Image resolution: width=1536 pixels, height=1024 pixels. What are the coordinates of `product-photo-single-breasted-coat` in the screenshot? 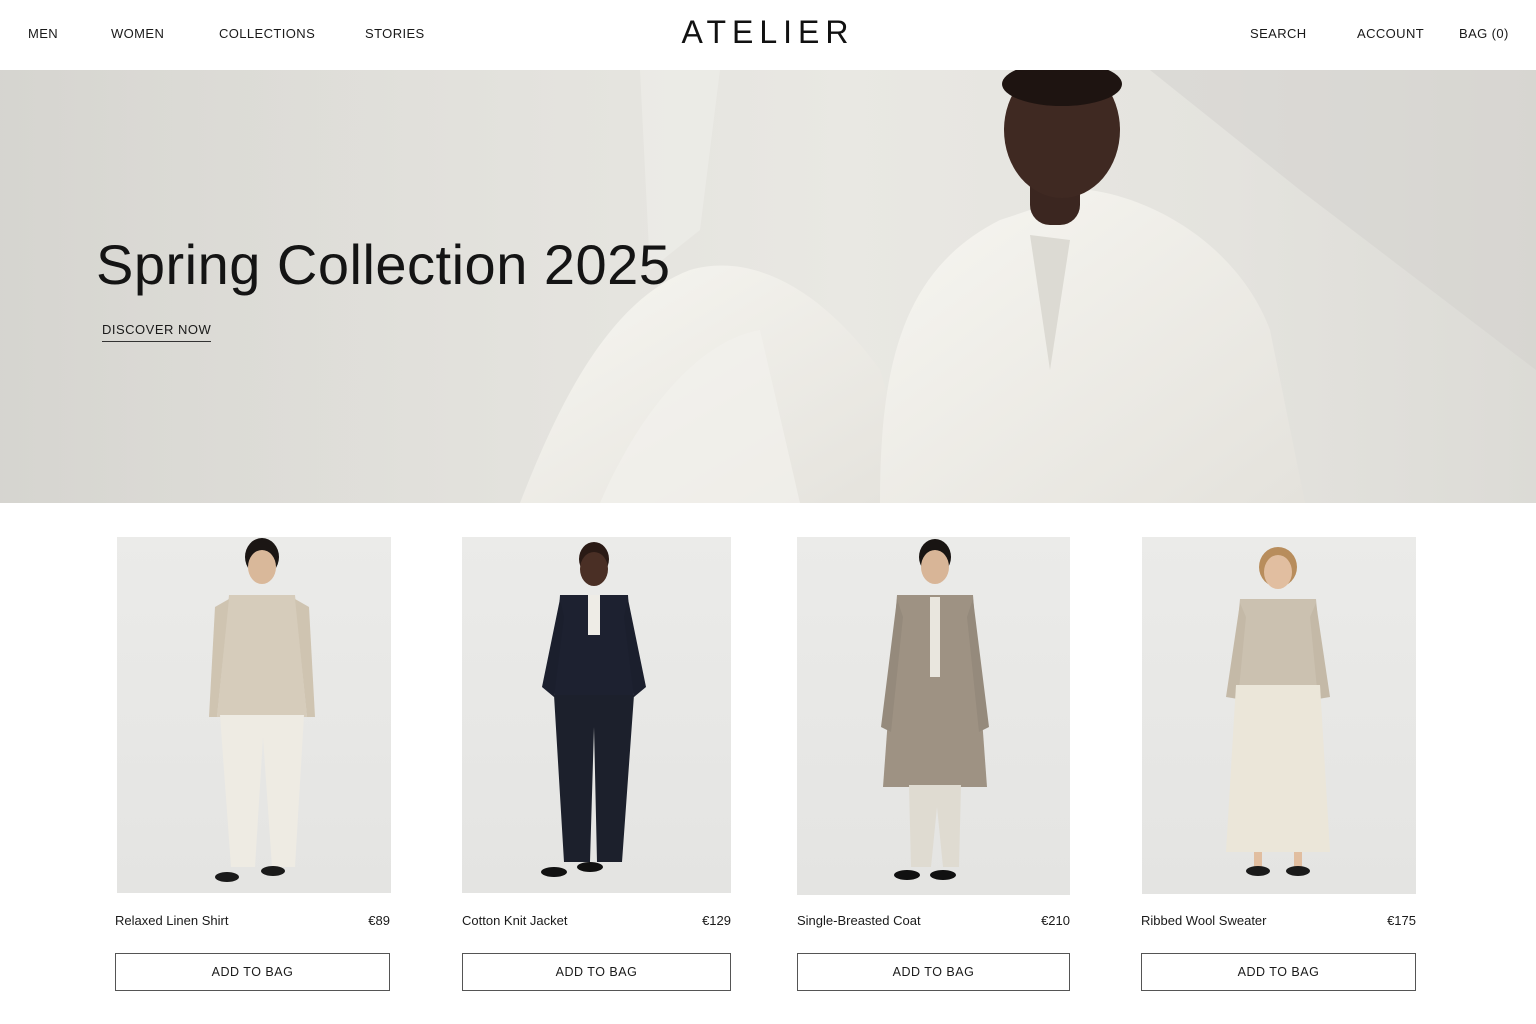 It's located at (935, 709).